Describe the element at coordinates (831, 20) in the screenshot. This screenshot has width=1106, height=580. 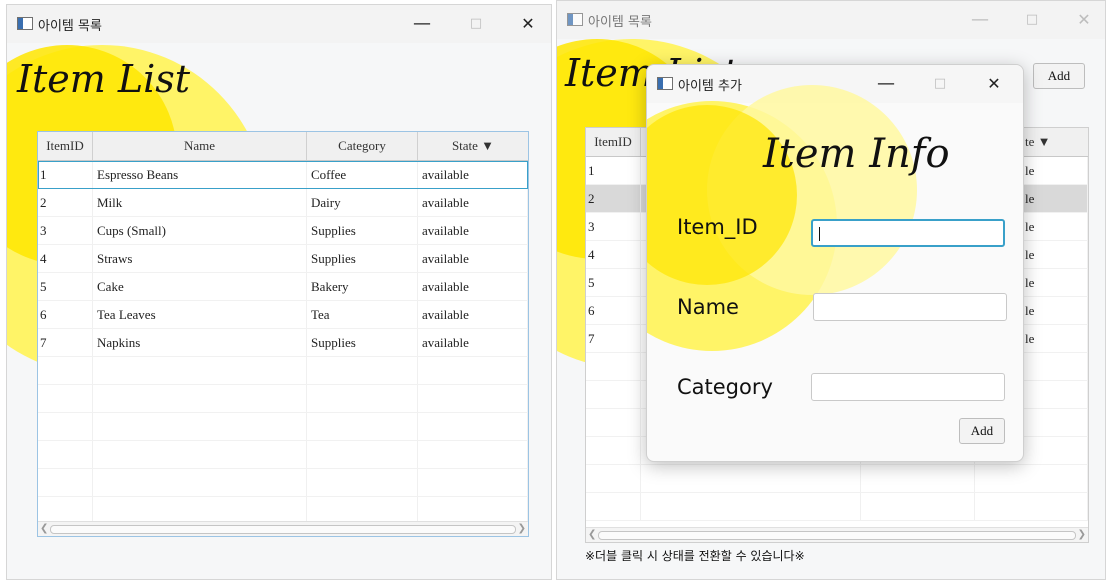
I see `back-window-titlebar: 아이템 목록 — □ ✕` at that location.